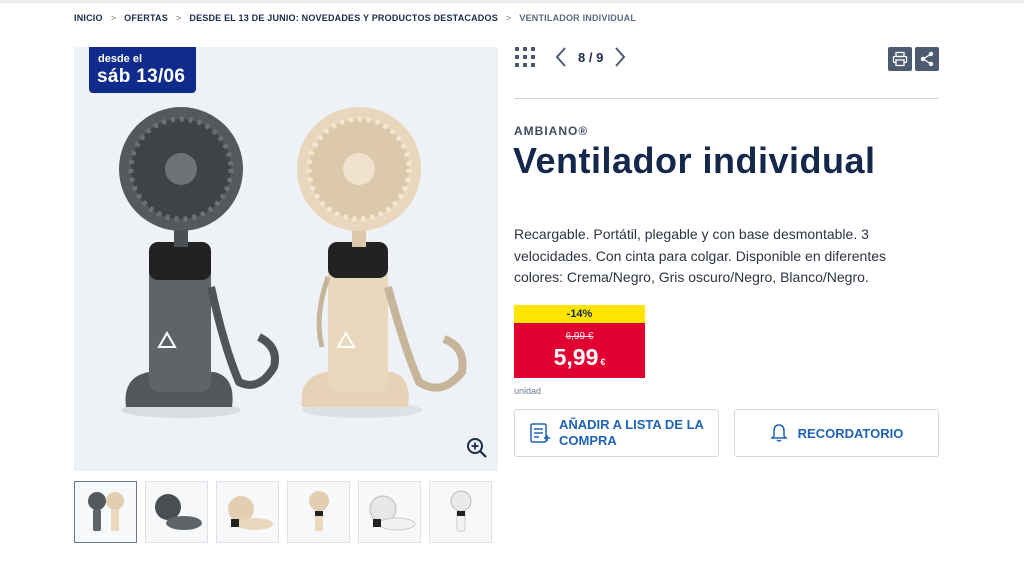  I want to click on print-icon, so click(900, 59).